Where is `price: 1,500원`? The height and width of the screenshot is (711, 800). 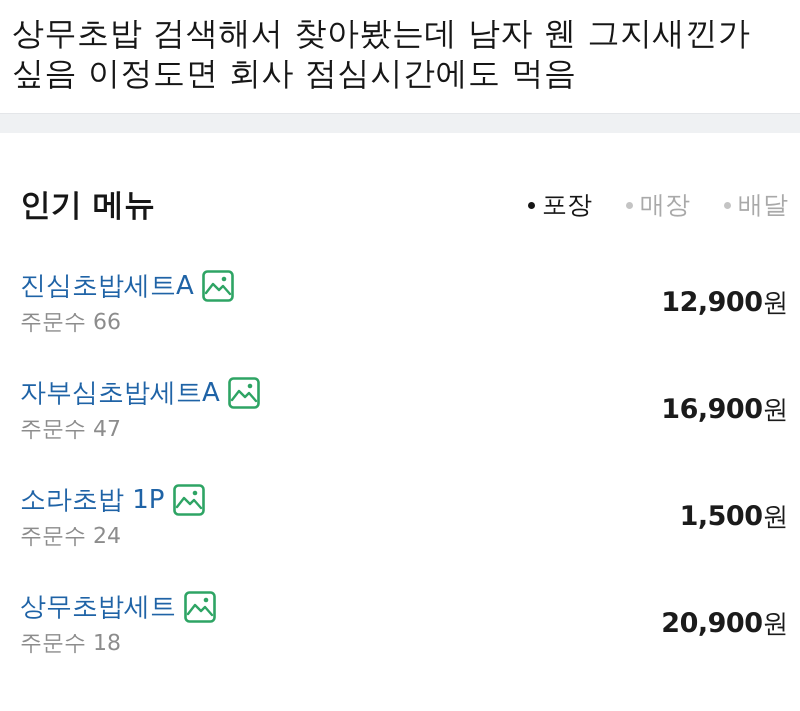 price: 1,500원 is located at coordinates (734, 517).